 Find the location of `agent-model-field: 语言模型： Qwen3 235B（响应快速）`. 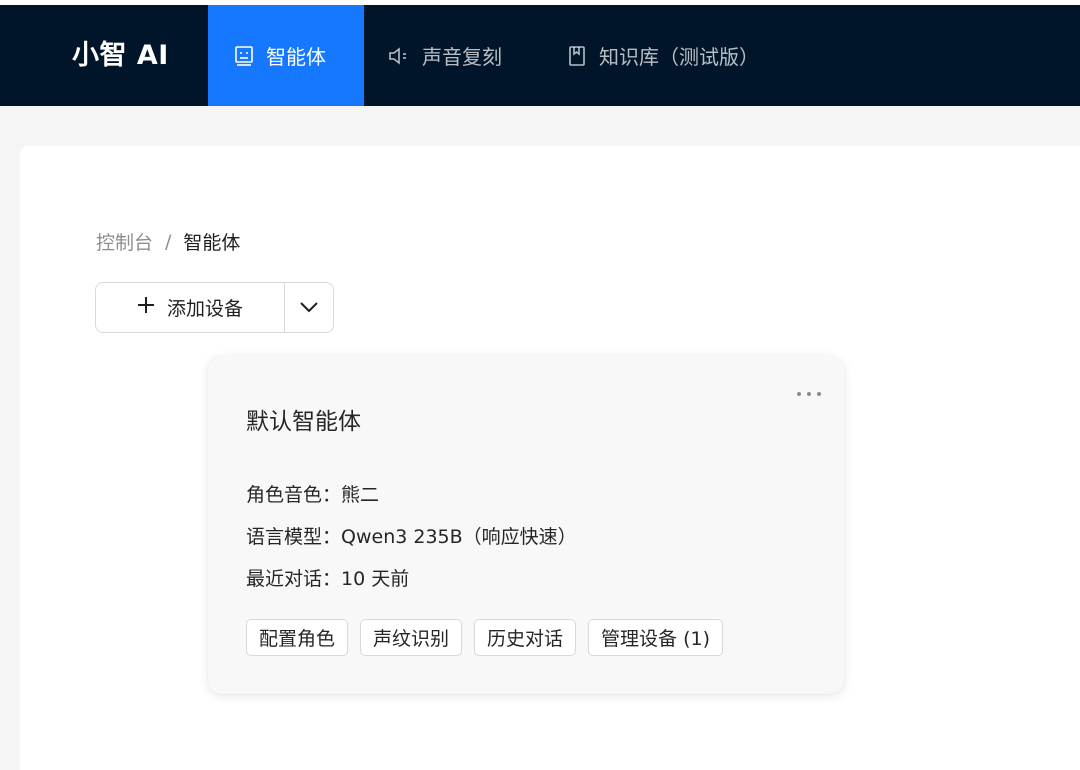

agent-model-field: 语言模型： Qwen3 235B（响应快速） is located at coordinates (411, 535).